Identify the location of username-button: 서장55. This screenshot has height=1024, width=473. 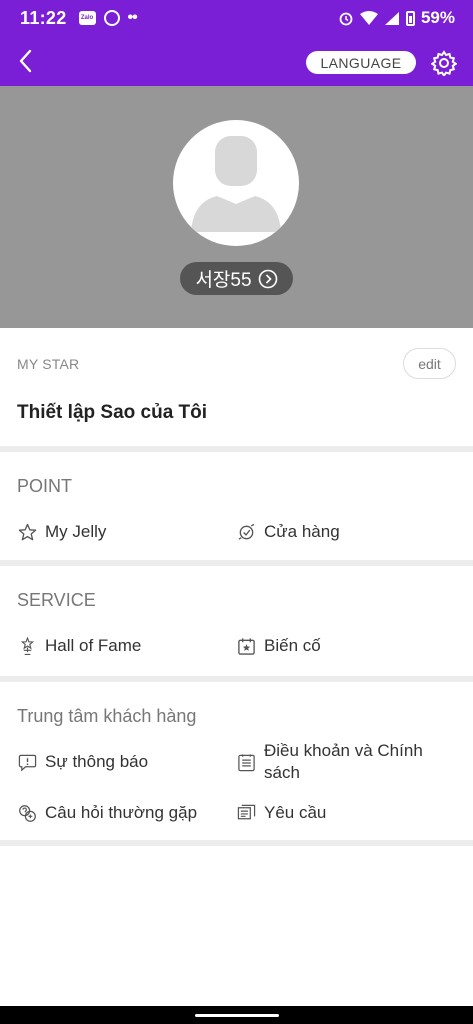
(236, 278).